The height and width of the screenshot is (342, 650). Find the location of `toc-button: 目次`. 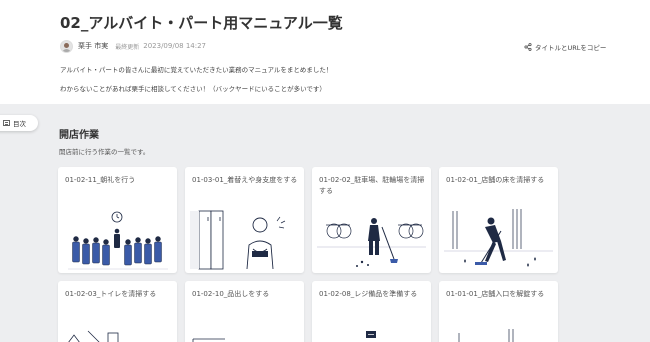

toc-button: 目次 is located at coordinates (19, 123).